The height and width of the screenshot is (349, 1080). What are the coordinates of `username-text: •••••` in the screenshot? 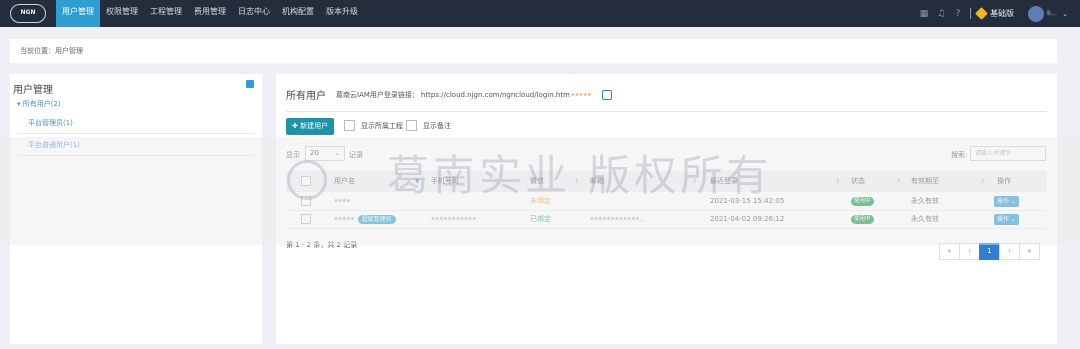 It's located at (344, 219).